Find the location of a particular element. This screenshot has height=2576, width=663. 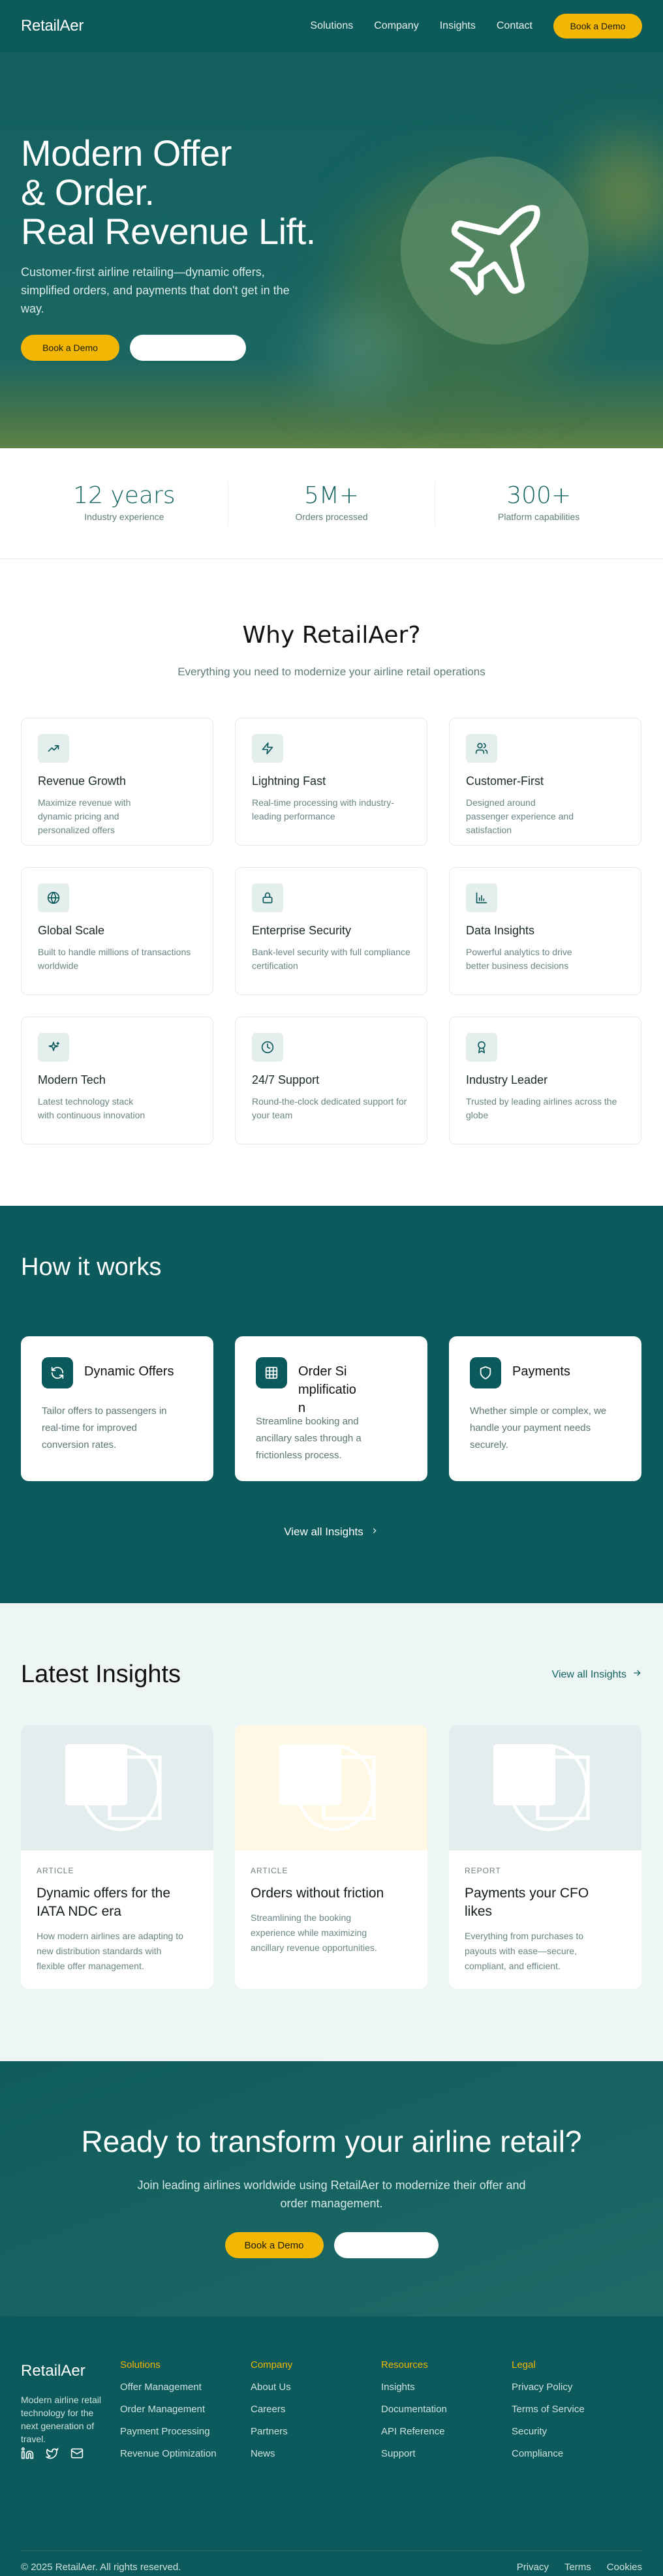

social-links is located at coordinates (70, 2455).